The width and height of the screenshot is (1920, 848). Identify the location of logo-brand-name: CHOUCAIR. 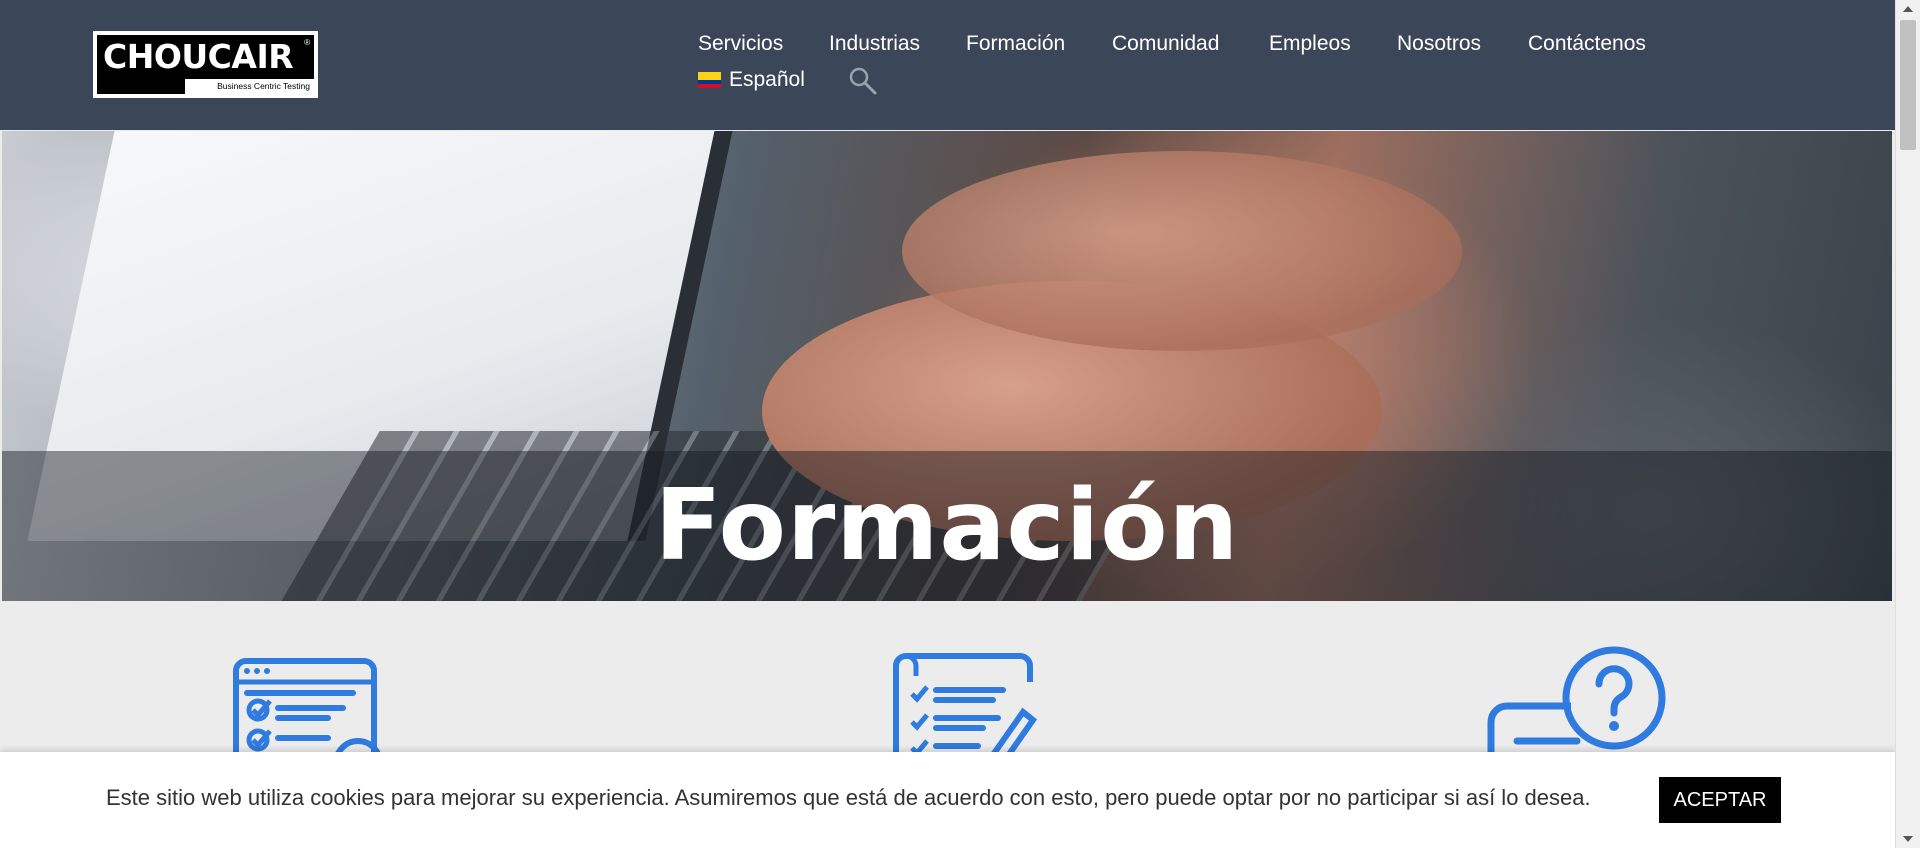
(198, 56).